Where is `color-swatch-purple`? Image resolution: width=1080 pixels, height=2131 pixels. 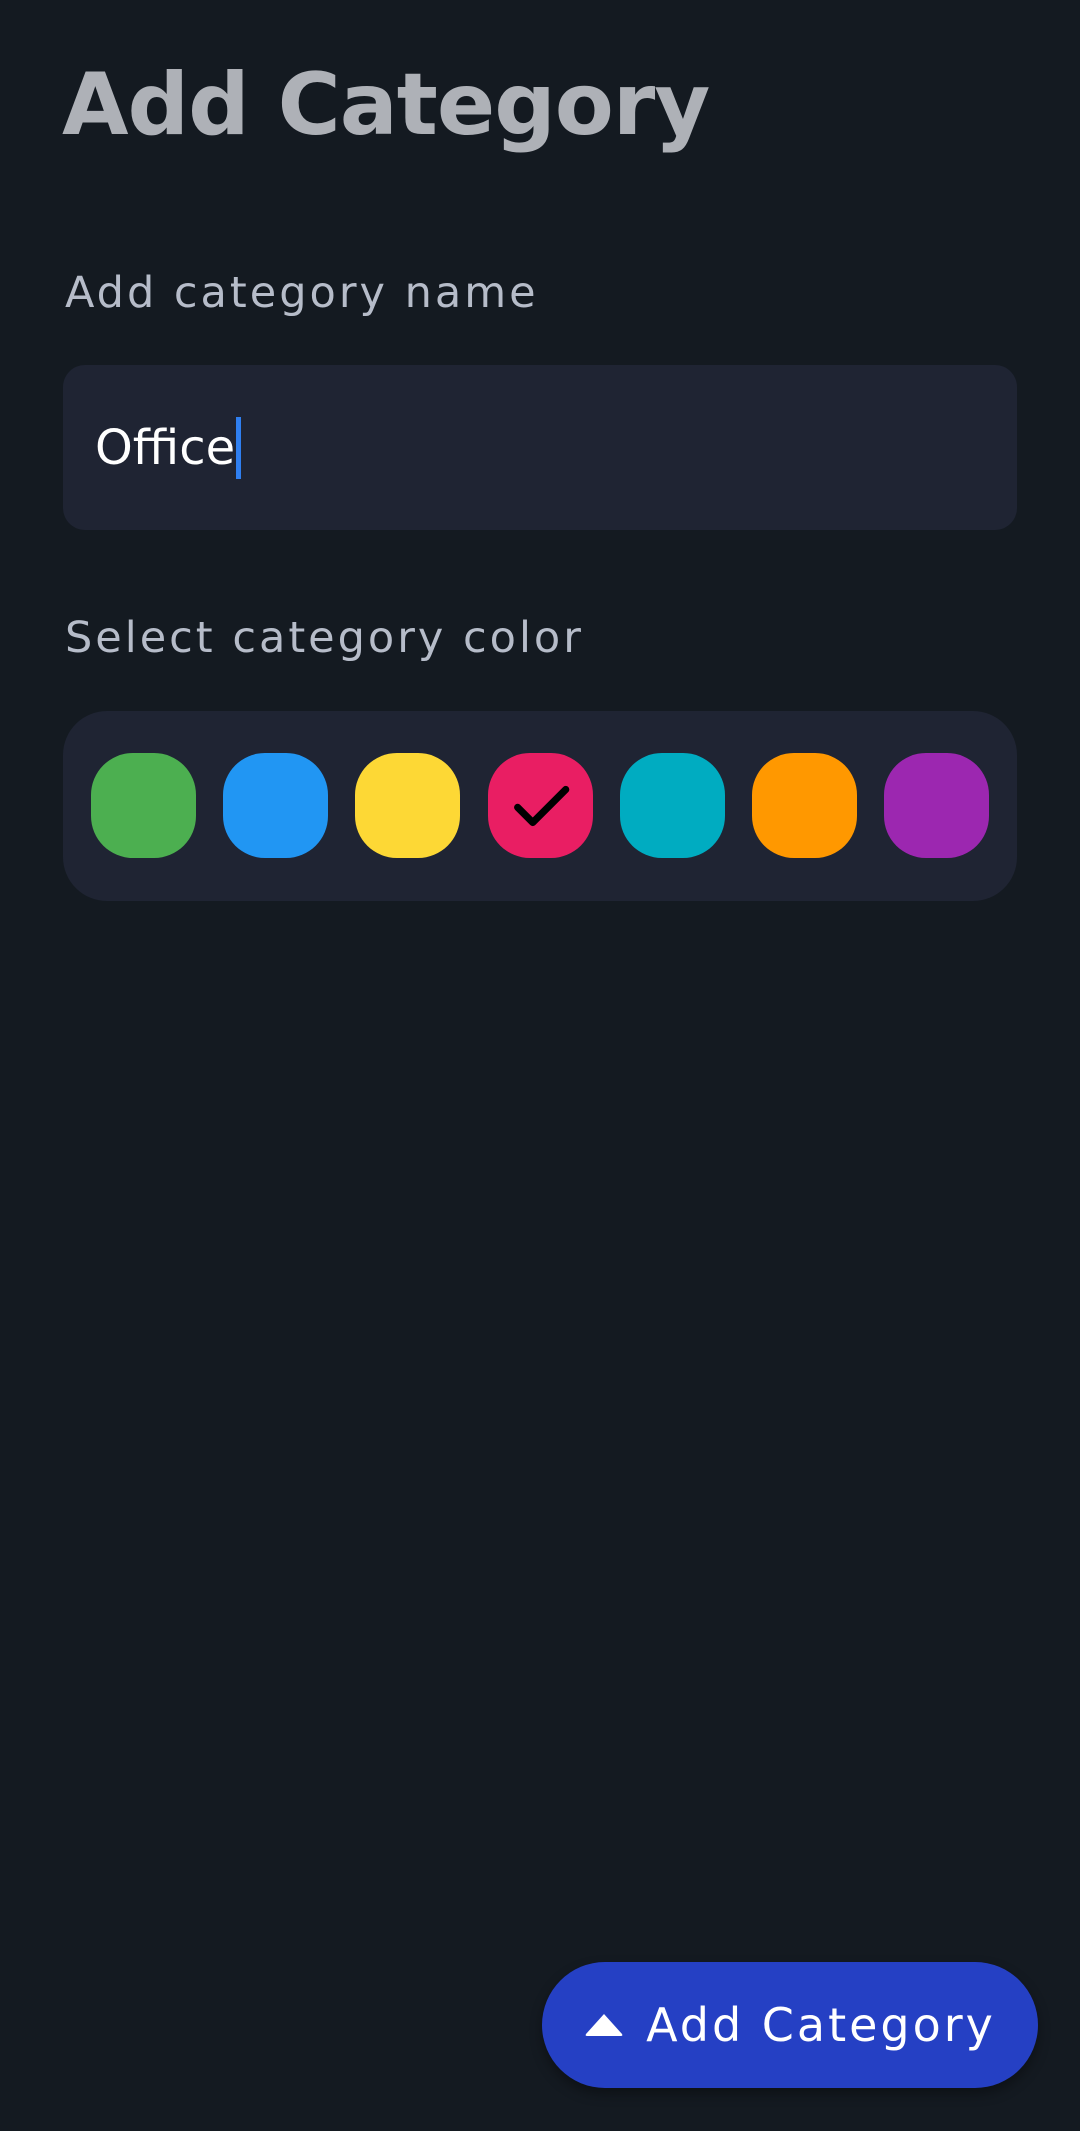 color-swatch-purple is located at coordinates (936, 805).